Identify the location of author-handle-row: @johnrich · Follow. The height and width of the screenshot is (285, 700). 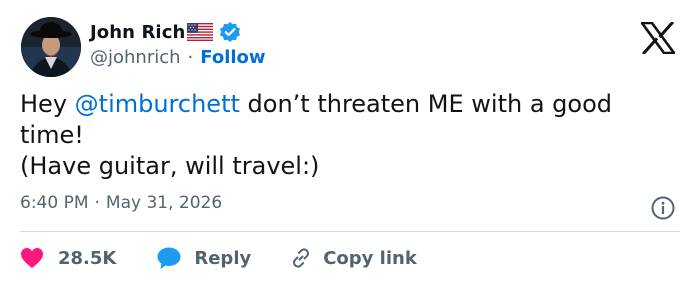
(178, 57).